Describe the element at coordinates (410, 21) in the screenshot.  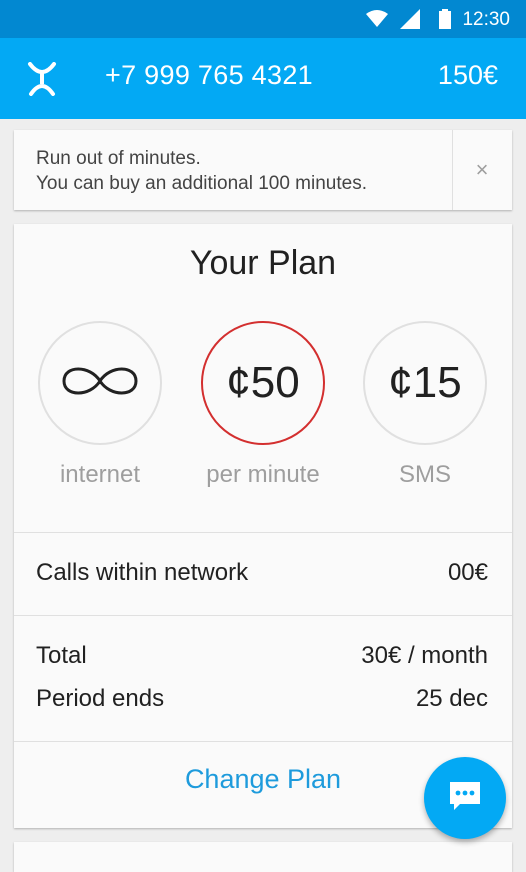
I see `cell-signal-icon` at that location.